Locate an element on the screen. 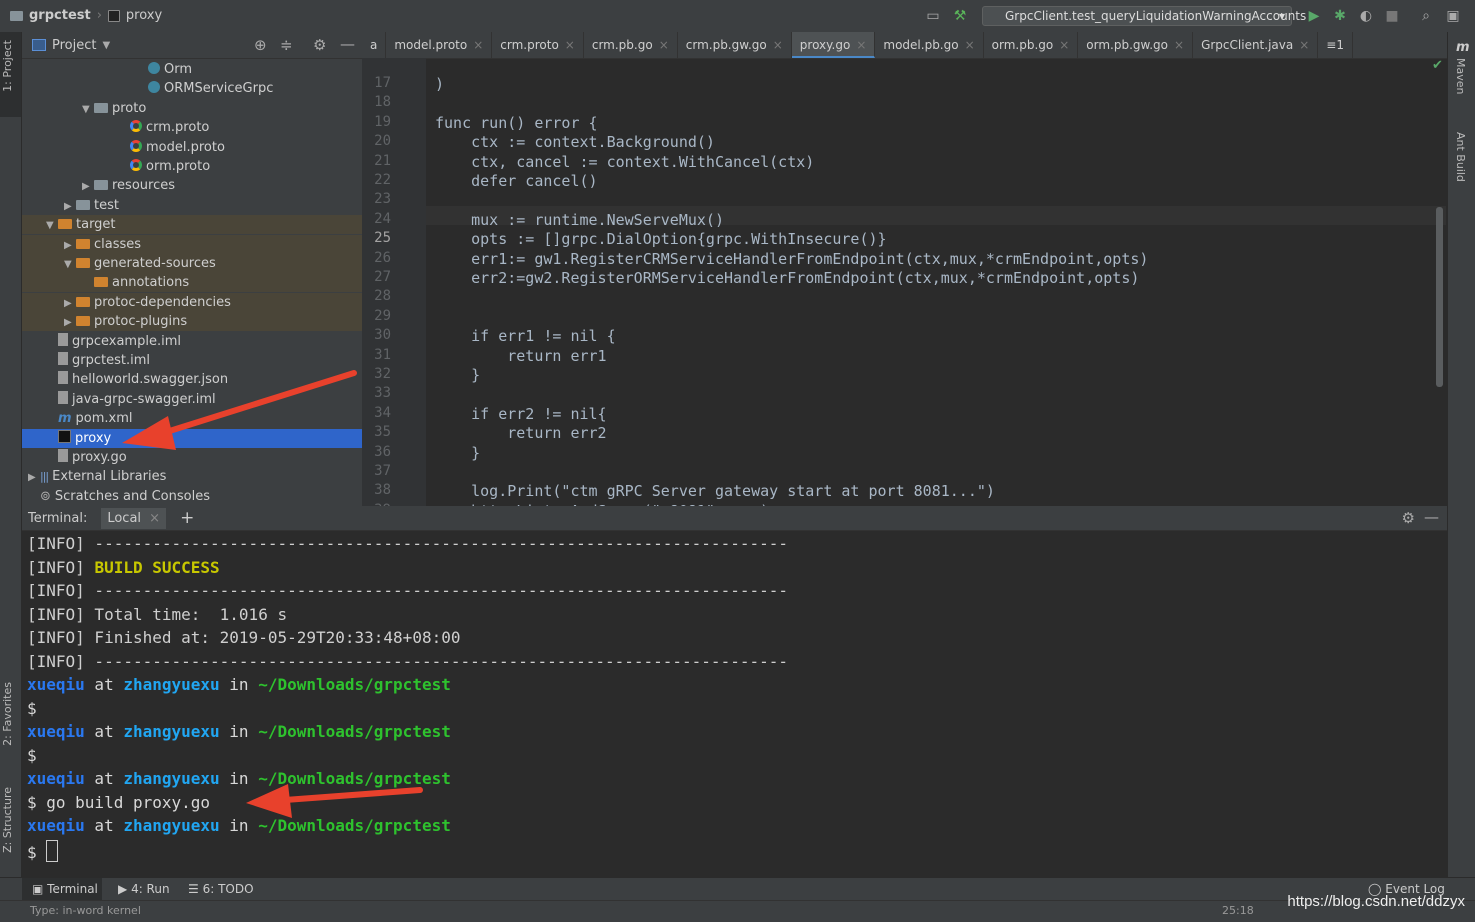 The height and width of the screenshot is (922, 1475). terminal-tool-tab: ▣ Terminal is located at coordinates (65, 889).